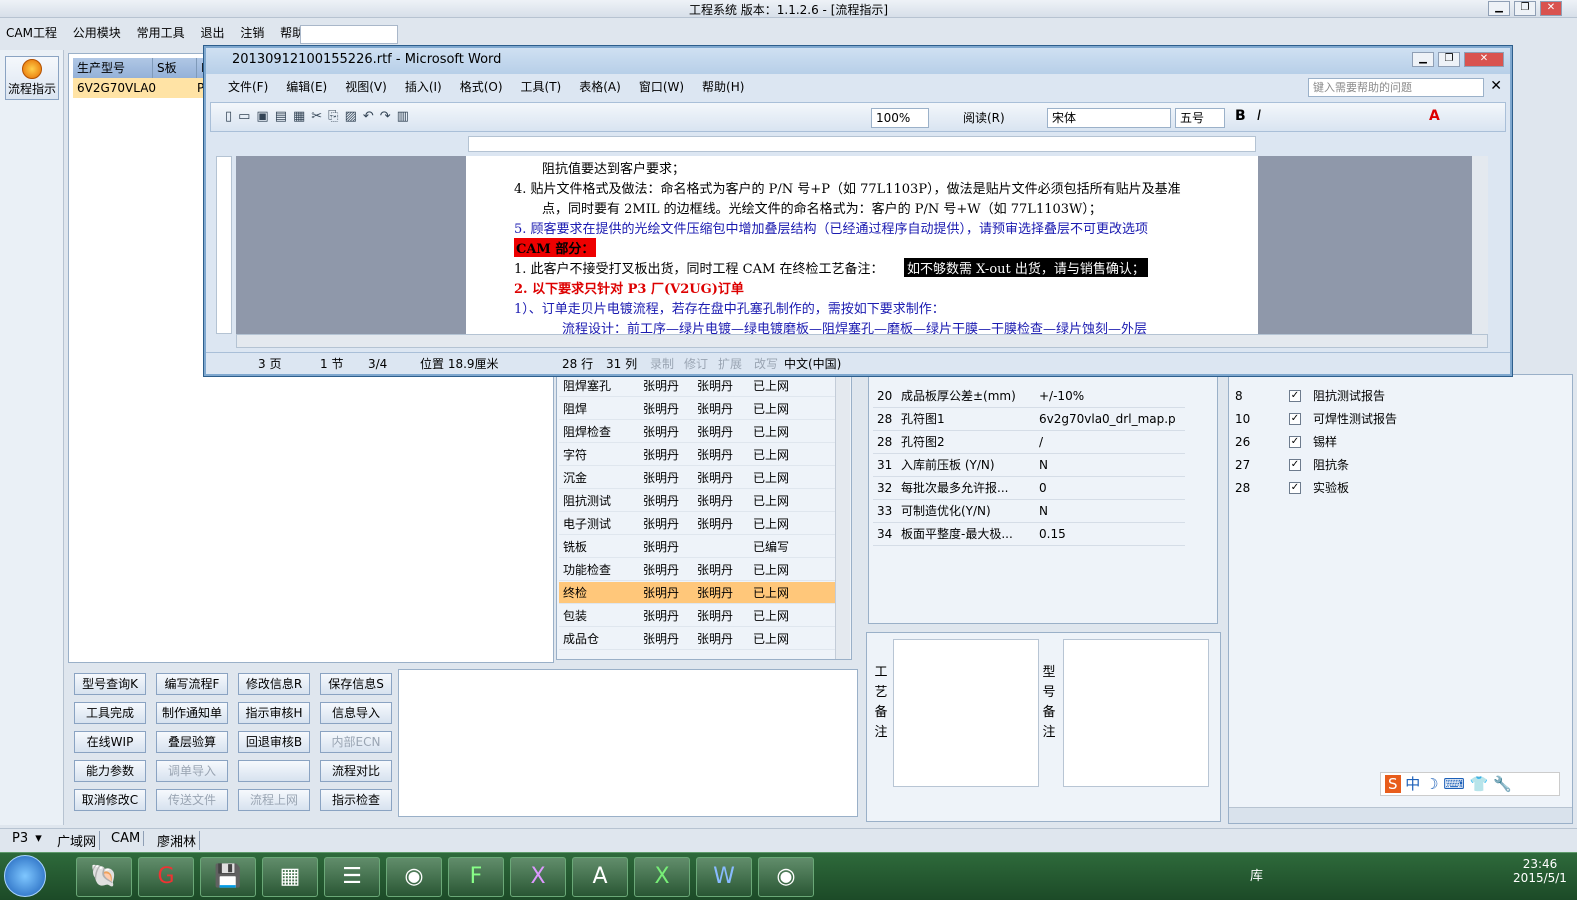 The image size is (1577, 900). Describe the element at coordinates (1496, 86) in the screenshot. I see `word-doc-close-icon: ✕` at that location.